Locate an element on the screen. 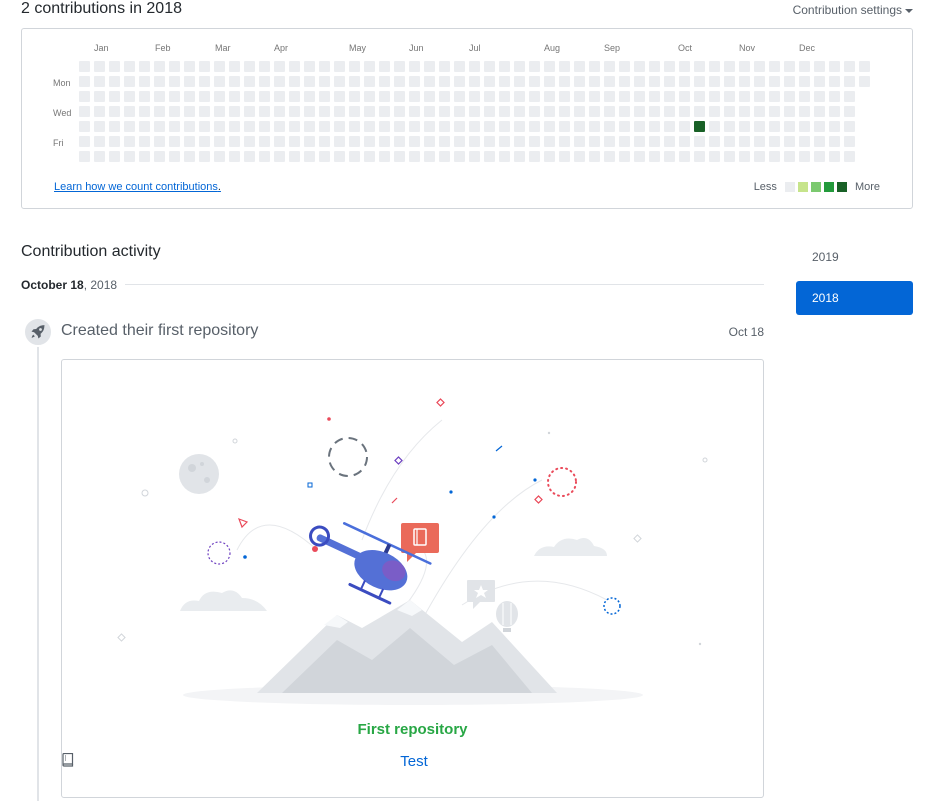  contribution-settings-dropdown: Contribution settings is located at coordinates (853, 10).